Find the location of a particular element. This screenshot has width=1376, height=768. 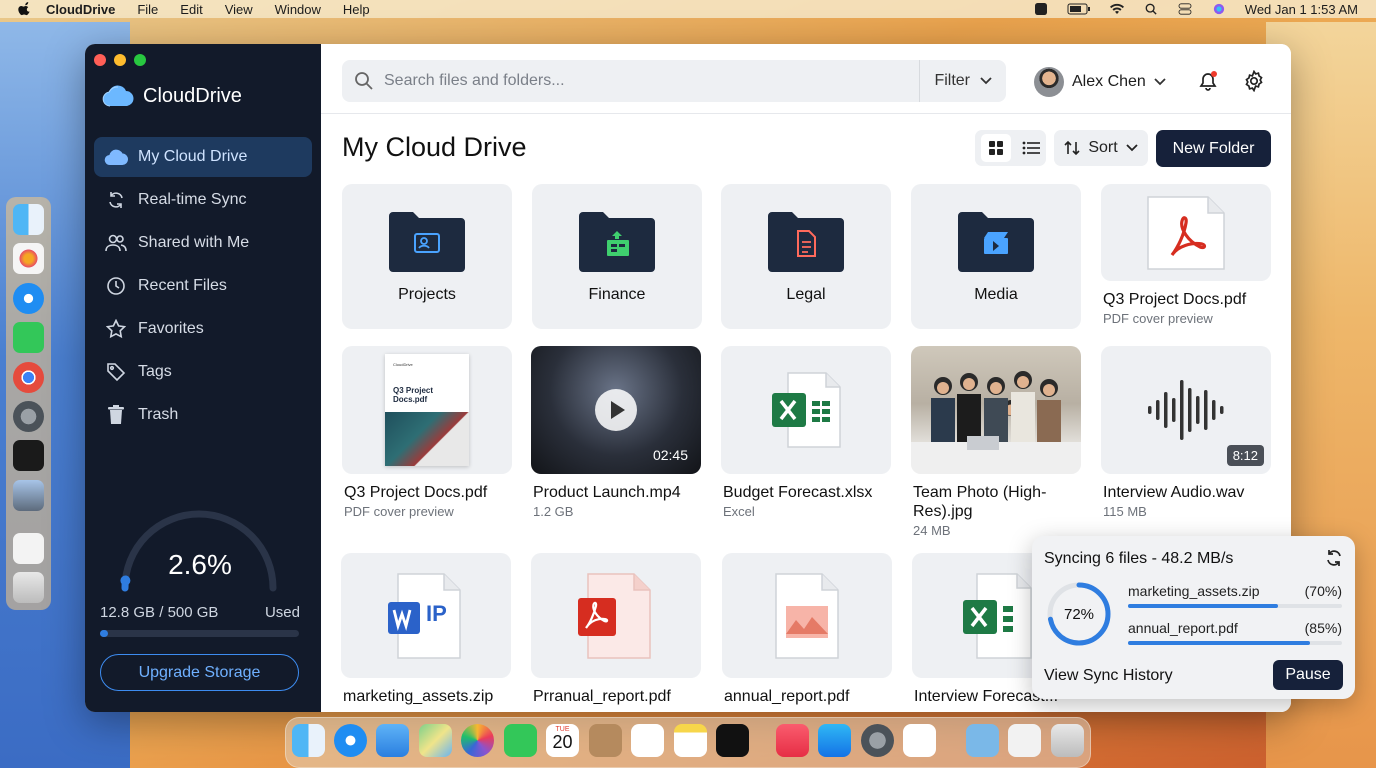

wifi-icon is located at coordinates (1117, 9).